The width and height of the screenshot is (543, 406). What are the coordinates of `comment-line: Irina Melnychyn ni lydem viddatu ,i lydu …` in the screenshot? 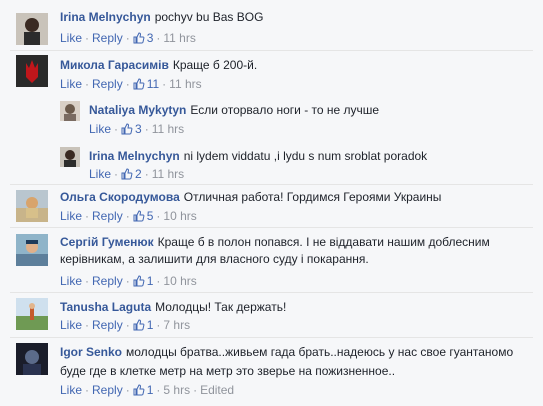 It's located at (258, 156).